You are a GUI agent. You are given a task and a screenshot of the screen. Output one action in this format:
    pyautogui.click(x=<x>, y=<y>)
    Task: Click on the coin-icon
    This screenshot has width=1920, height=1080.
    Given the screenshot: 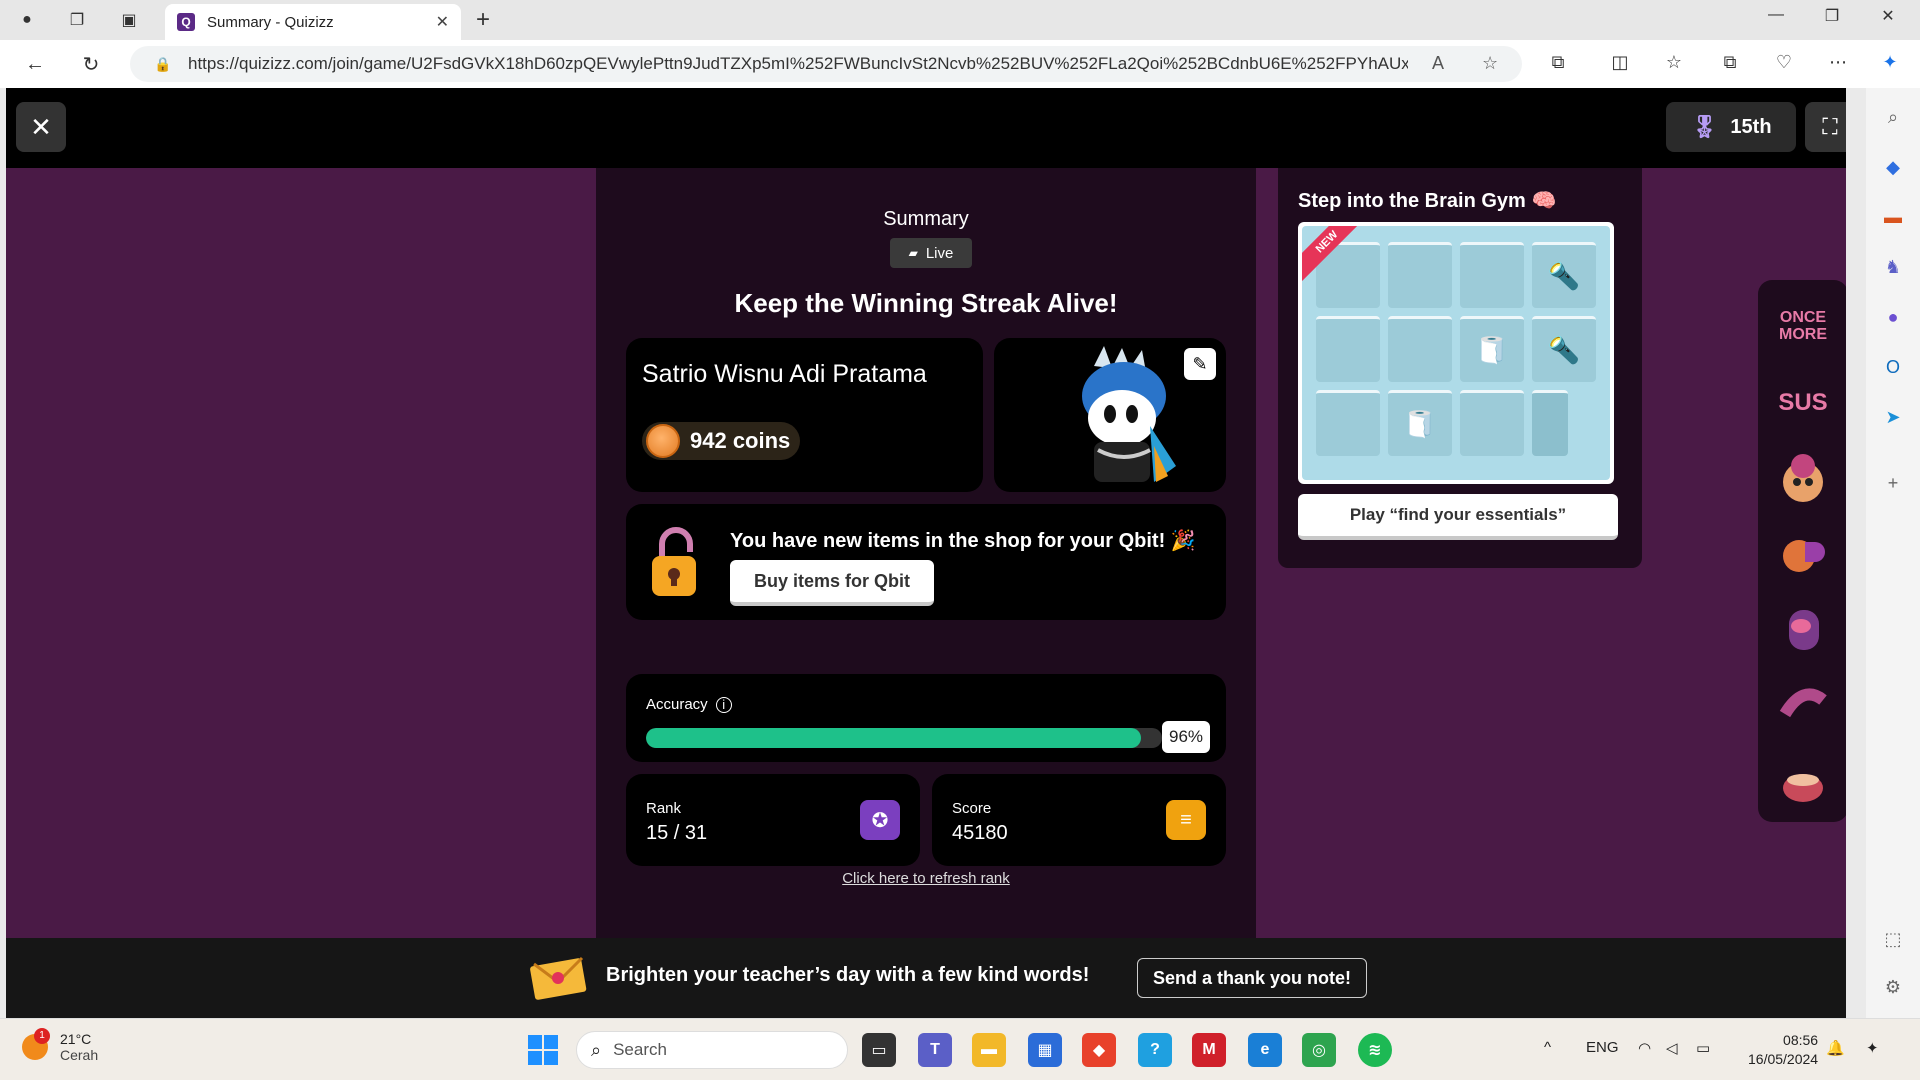 What is the action you would take?
    pyautogui.click(x=663, y=441)
    